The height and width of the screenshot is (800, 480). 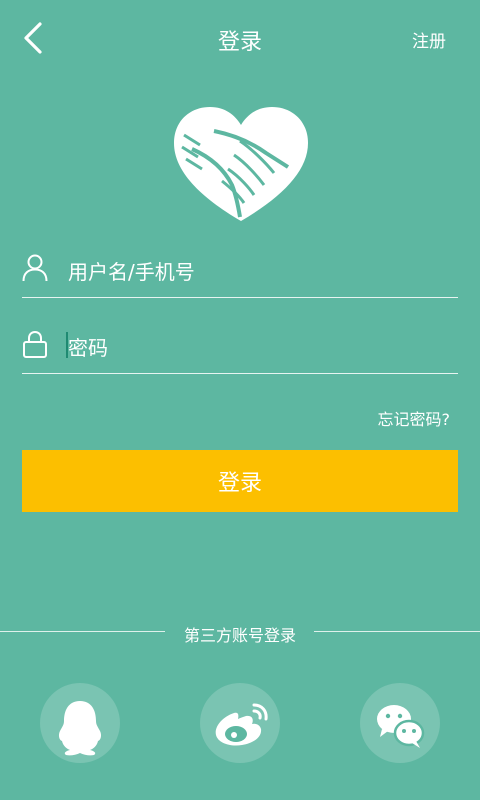 What do you see at coordinates (35, 344) in the screenshot?
I see `lock-icon` at bounding box center [35, 344].